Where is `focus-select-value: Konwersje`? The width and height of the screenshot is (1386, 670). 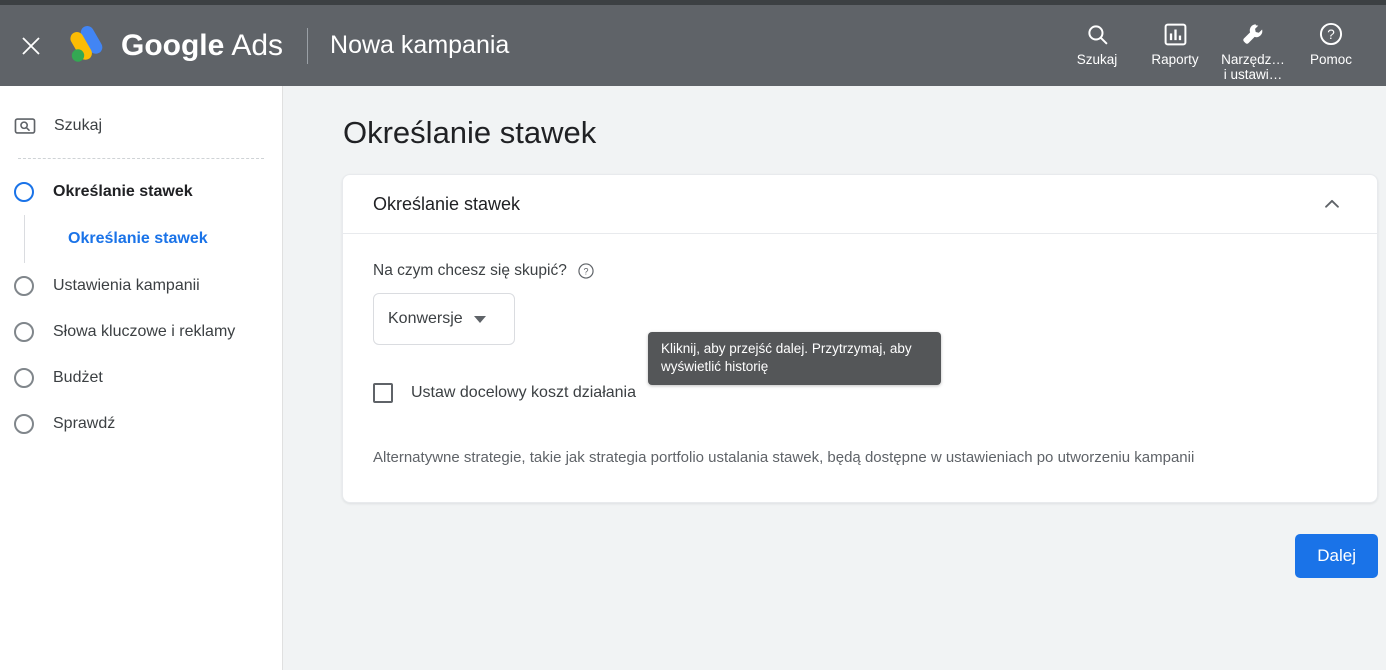 focus-select-value: Konwersje is located at coordinates (425, 318).